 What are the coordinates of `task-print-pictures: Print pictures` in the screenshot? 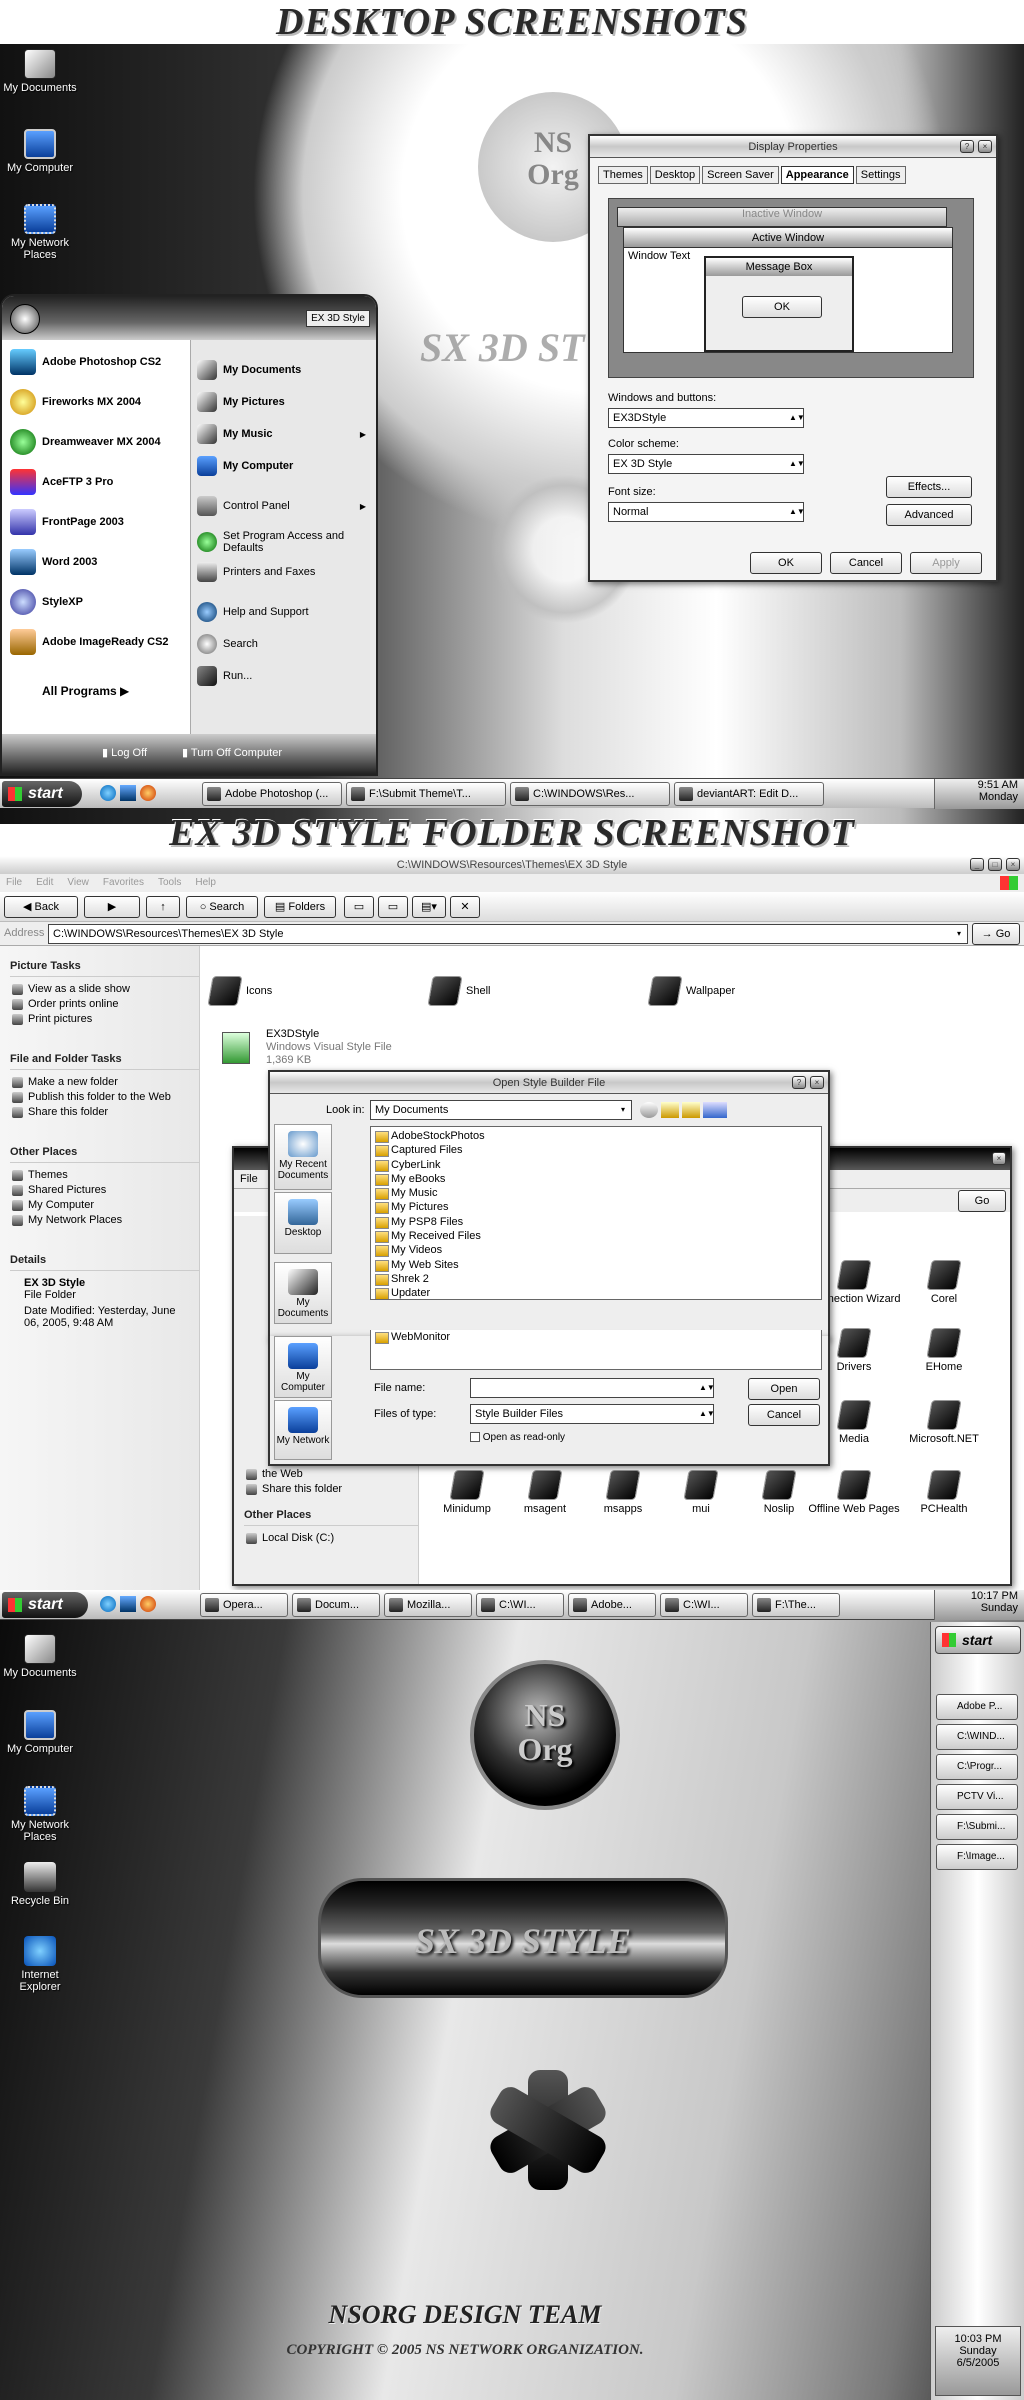 It's located at (105, 1019).